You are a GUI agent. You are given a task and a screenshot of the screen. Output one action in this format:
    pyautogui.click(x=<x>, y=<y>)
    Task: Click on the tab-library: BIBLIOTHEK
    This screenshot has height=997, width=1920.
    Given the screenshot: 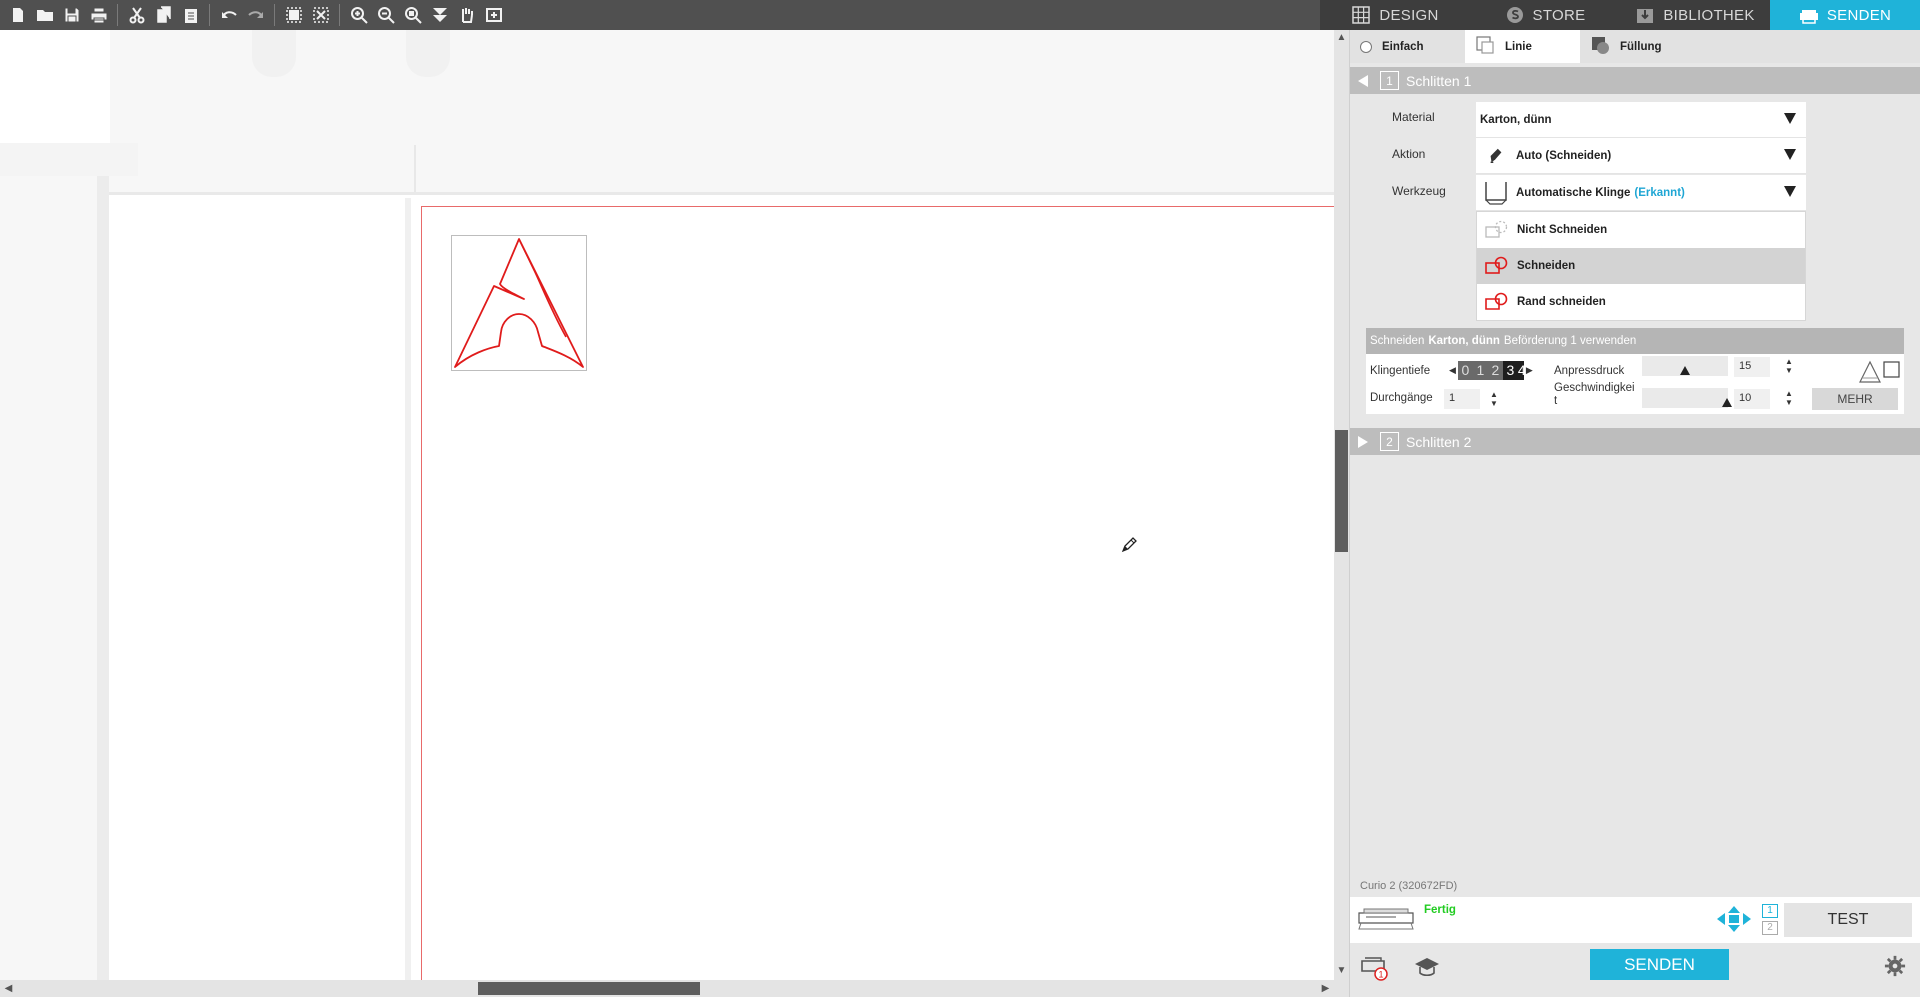 What is the action you would take?
    pyautogui.click(x=1695, y=15)
    